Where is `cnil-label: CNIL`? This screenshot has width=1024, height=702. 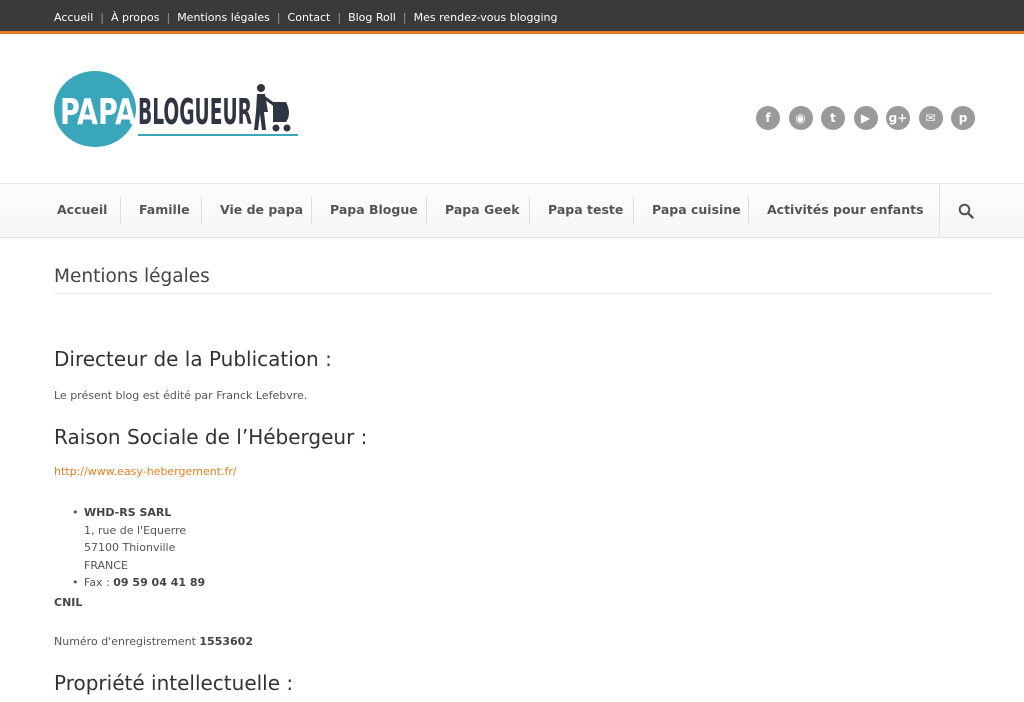 cnil-label: CNIL is located at coordinates (68, 602).